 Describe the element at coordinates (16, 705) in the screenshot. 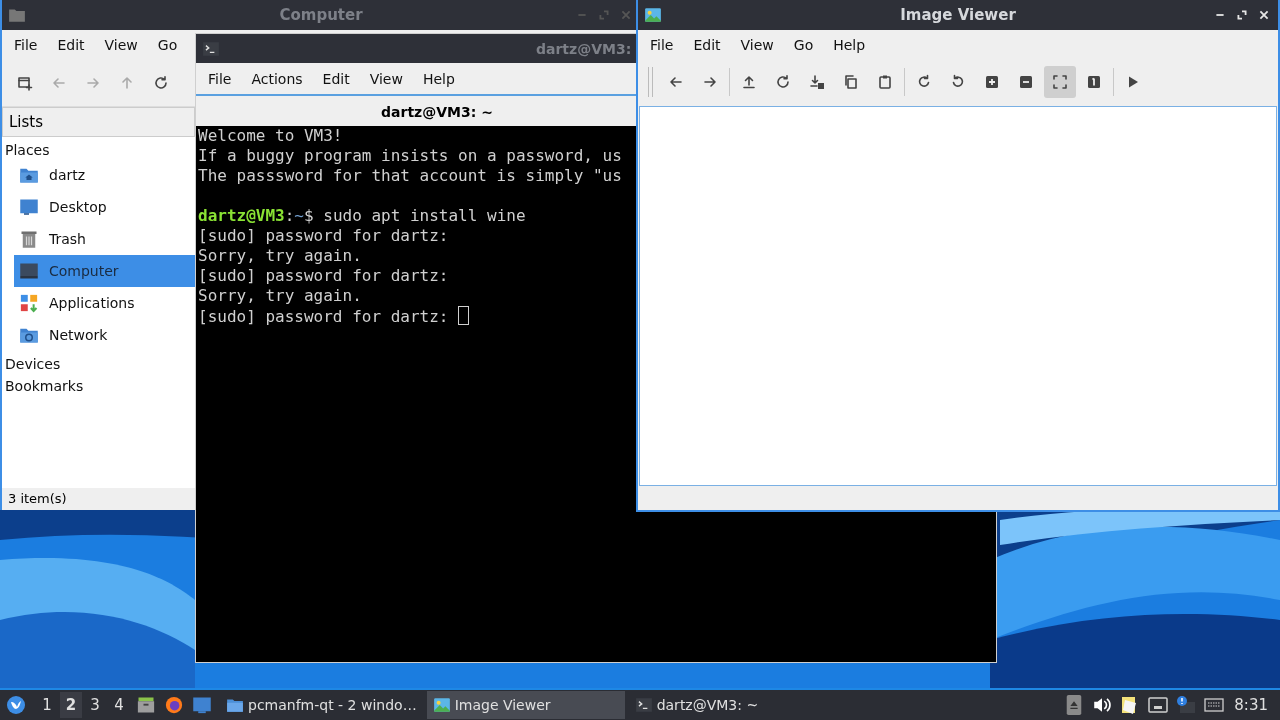

I see `app-menu-icon` at that location.